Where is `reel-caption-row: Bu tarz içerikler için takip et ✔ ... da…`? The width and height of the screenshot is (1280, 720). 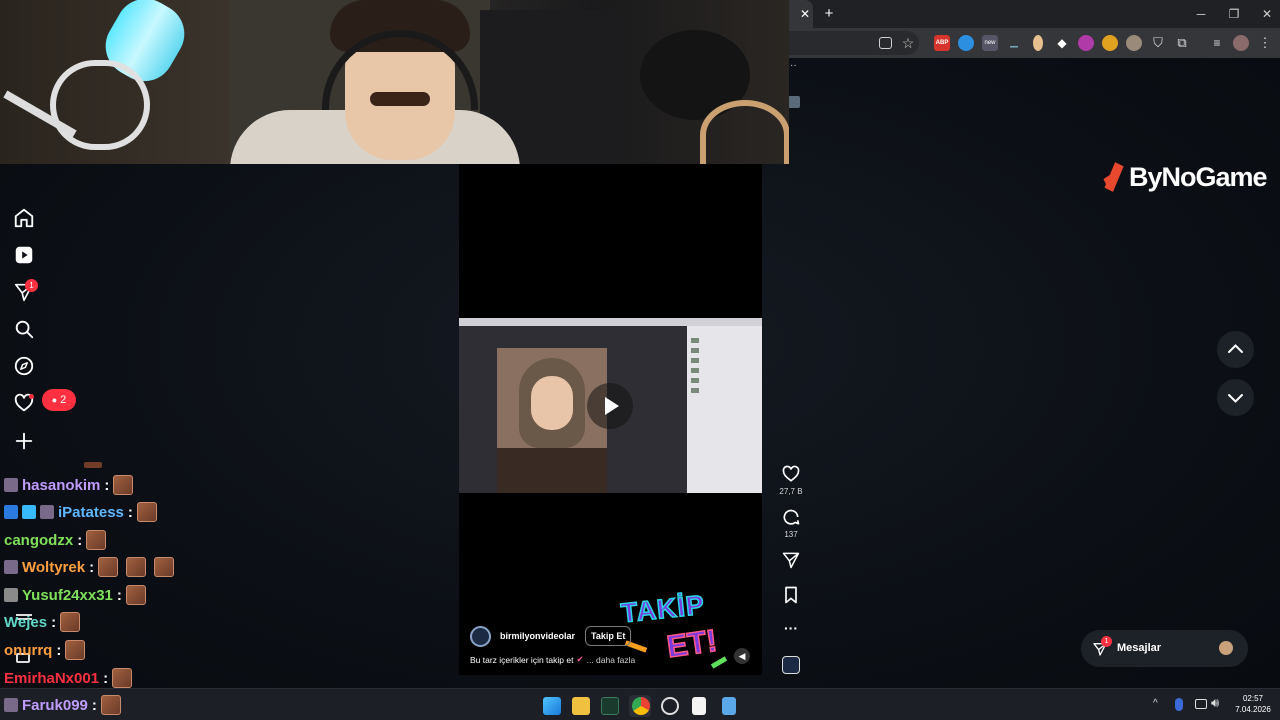 reel-caption-row: Bu tarz içerikler için takip et ✔ ... da… is located at coordinates (552, 659).